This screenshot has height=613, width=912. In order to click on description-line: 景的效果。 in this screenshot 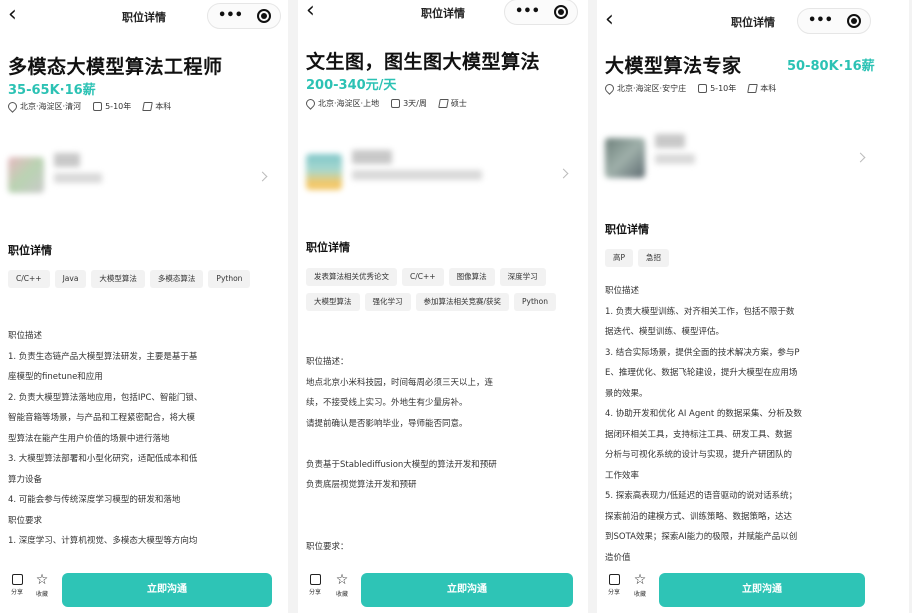, I will do `click(626, 393)`.